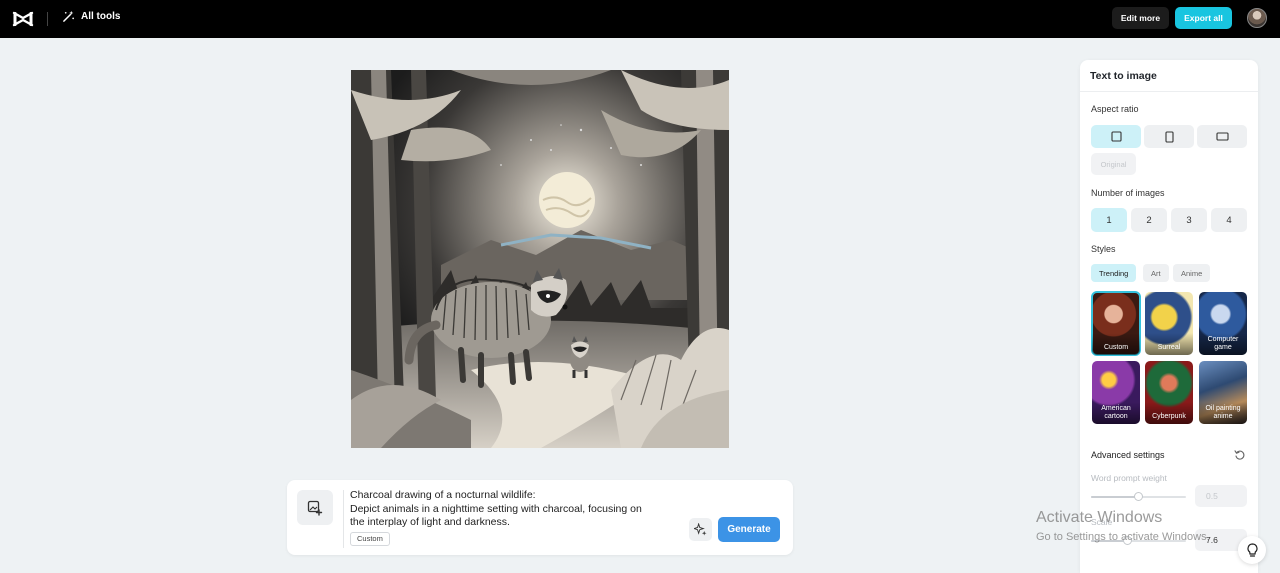 This screenshot has width=1280, height=573. I want to click on panel-divider, so click(1169, 91).